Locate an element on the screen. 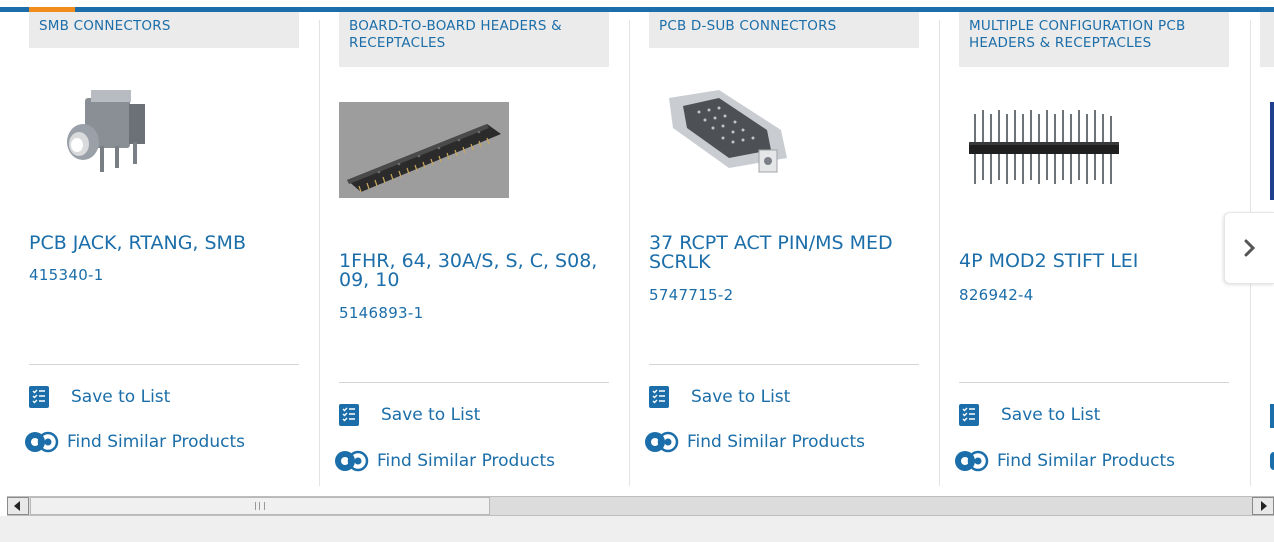  part-number: 5747715-2 is located at coordinates (691, 295).